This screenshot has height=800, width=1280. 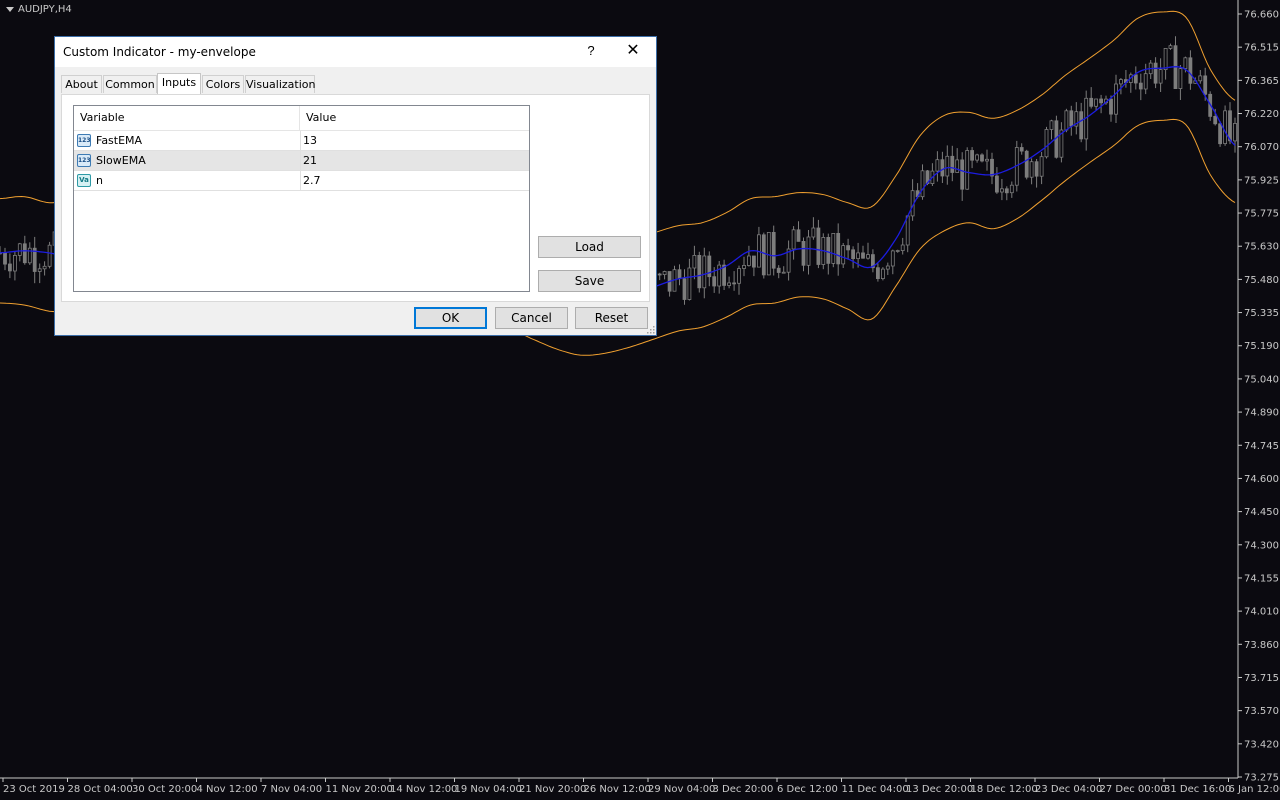 I want to click on column-header-value: Value, so click(x=413, y=118).